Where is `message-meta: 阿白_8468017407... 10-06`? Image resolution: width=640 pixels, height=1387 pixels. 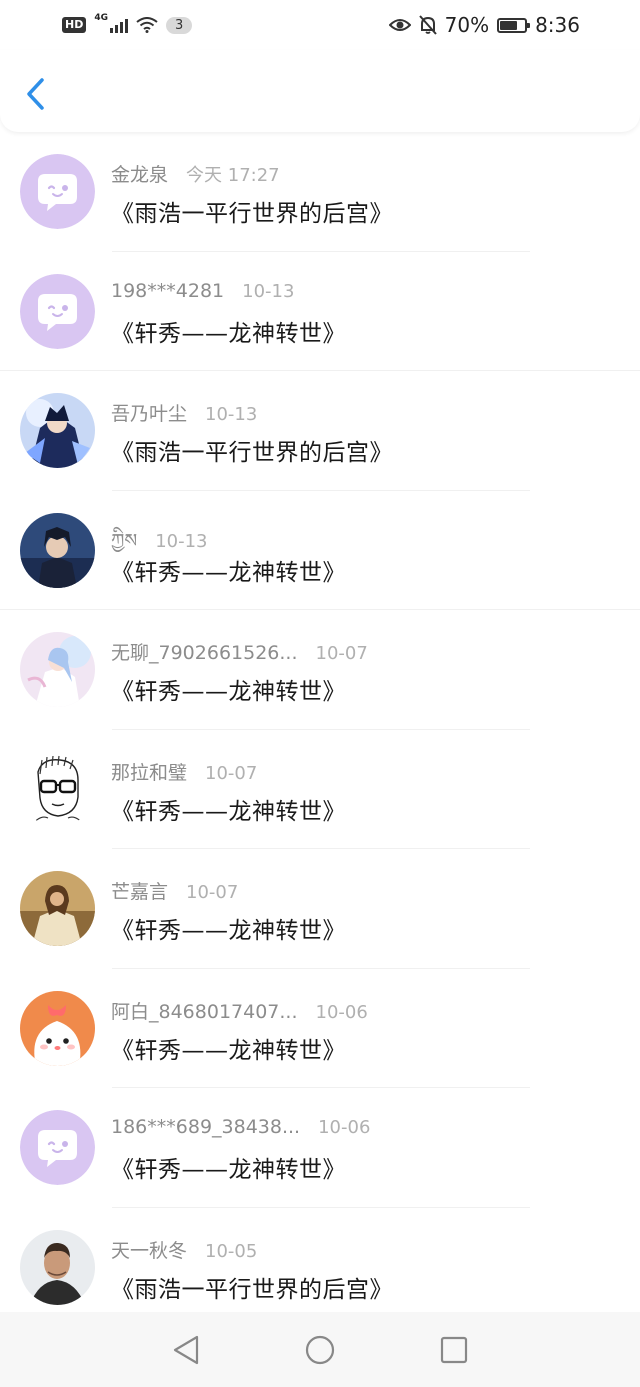
message-meta: 阿白_8468017407... 10-06 is located at coordinates (239, 1010).